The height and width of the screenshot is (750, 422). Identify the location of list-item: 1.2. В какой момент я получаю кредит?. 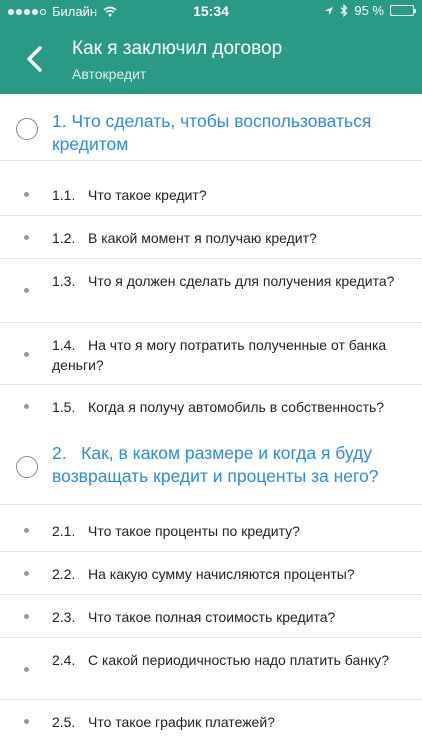
(211, 237).